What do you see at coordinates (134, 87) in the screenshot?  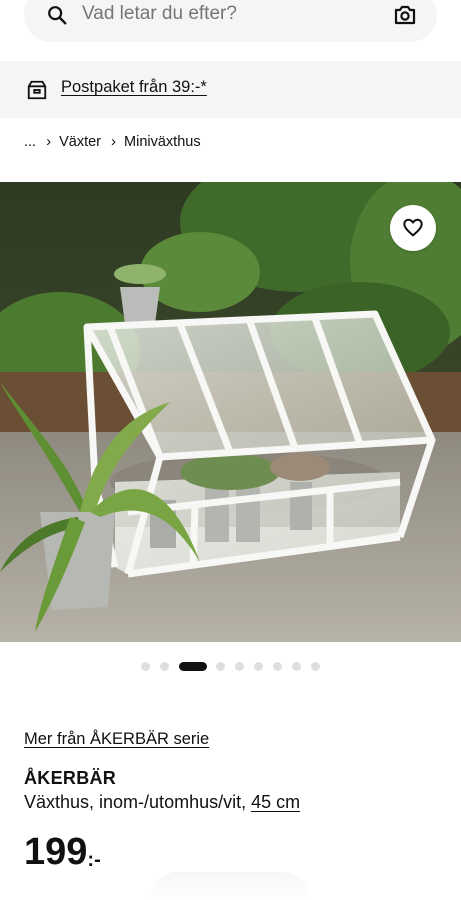 I see `shipping-link: Postpaket från 39:-*` at bounding box center [134, 87].